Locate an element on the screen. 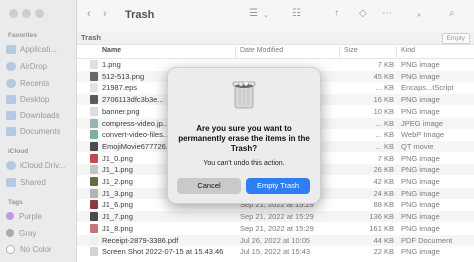 This screenshot has height=262, width=474. cancel-button: Cancel is located at coordinates (209, 186).